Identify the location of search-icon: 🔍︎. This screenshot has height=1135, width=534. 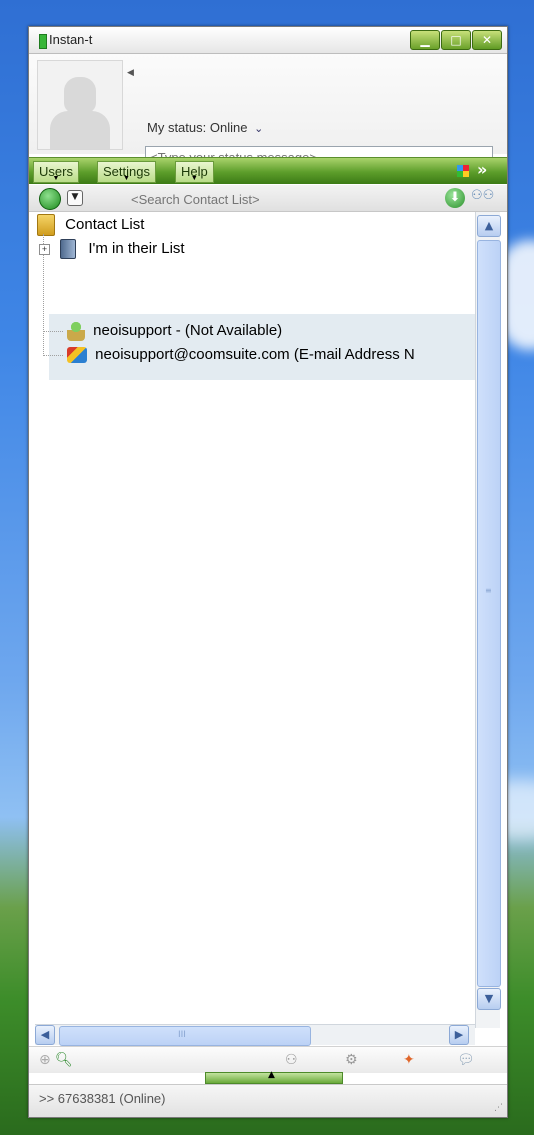
(64, 1060).